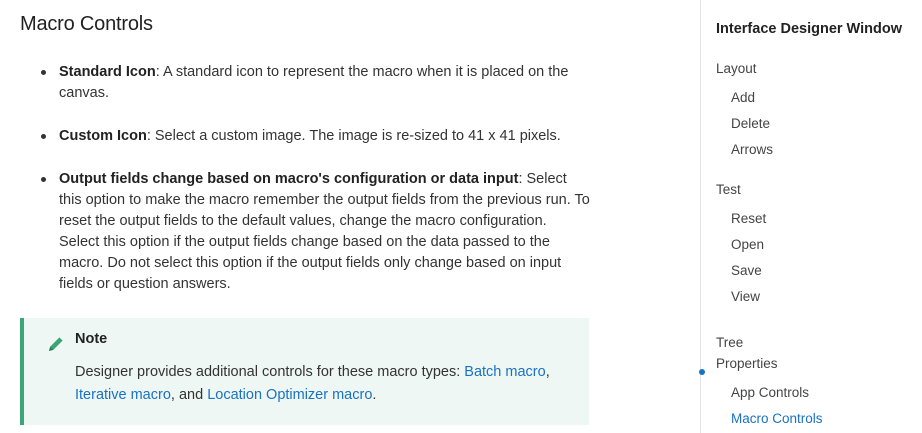 This screenshot has height=433, width=922. I want to click on list-item-term: Custom Icon, so click(103, 136).